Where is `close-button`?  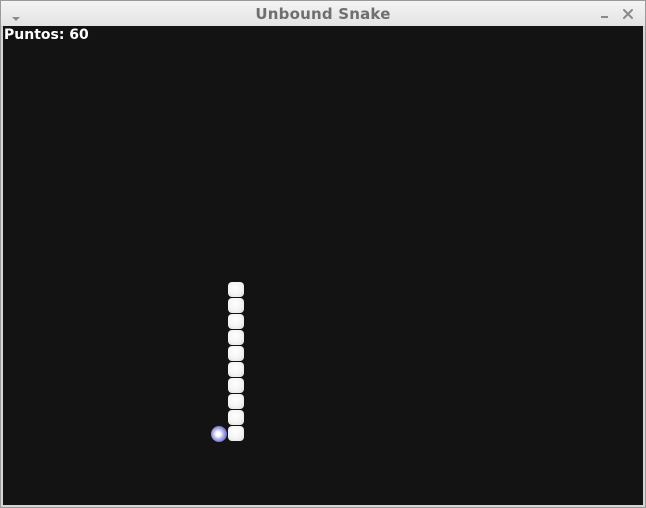
close-button is located at coordinates (628, 14).